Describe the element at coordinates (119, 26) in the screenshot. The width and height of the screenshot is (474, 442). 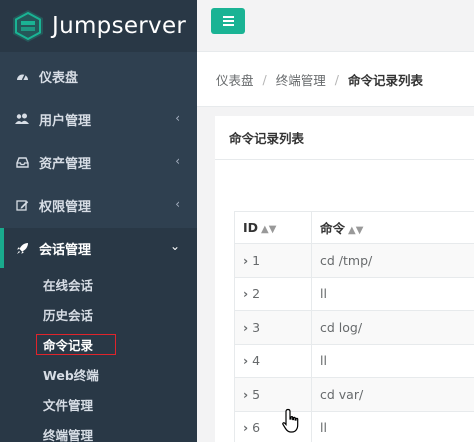
I see `logo-text: Jumpserver` at that location.